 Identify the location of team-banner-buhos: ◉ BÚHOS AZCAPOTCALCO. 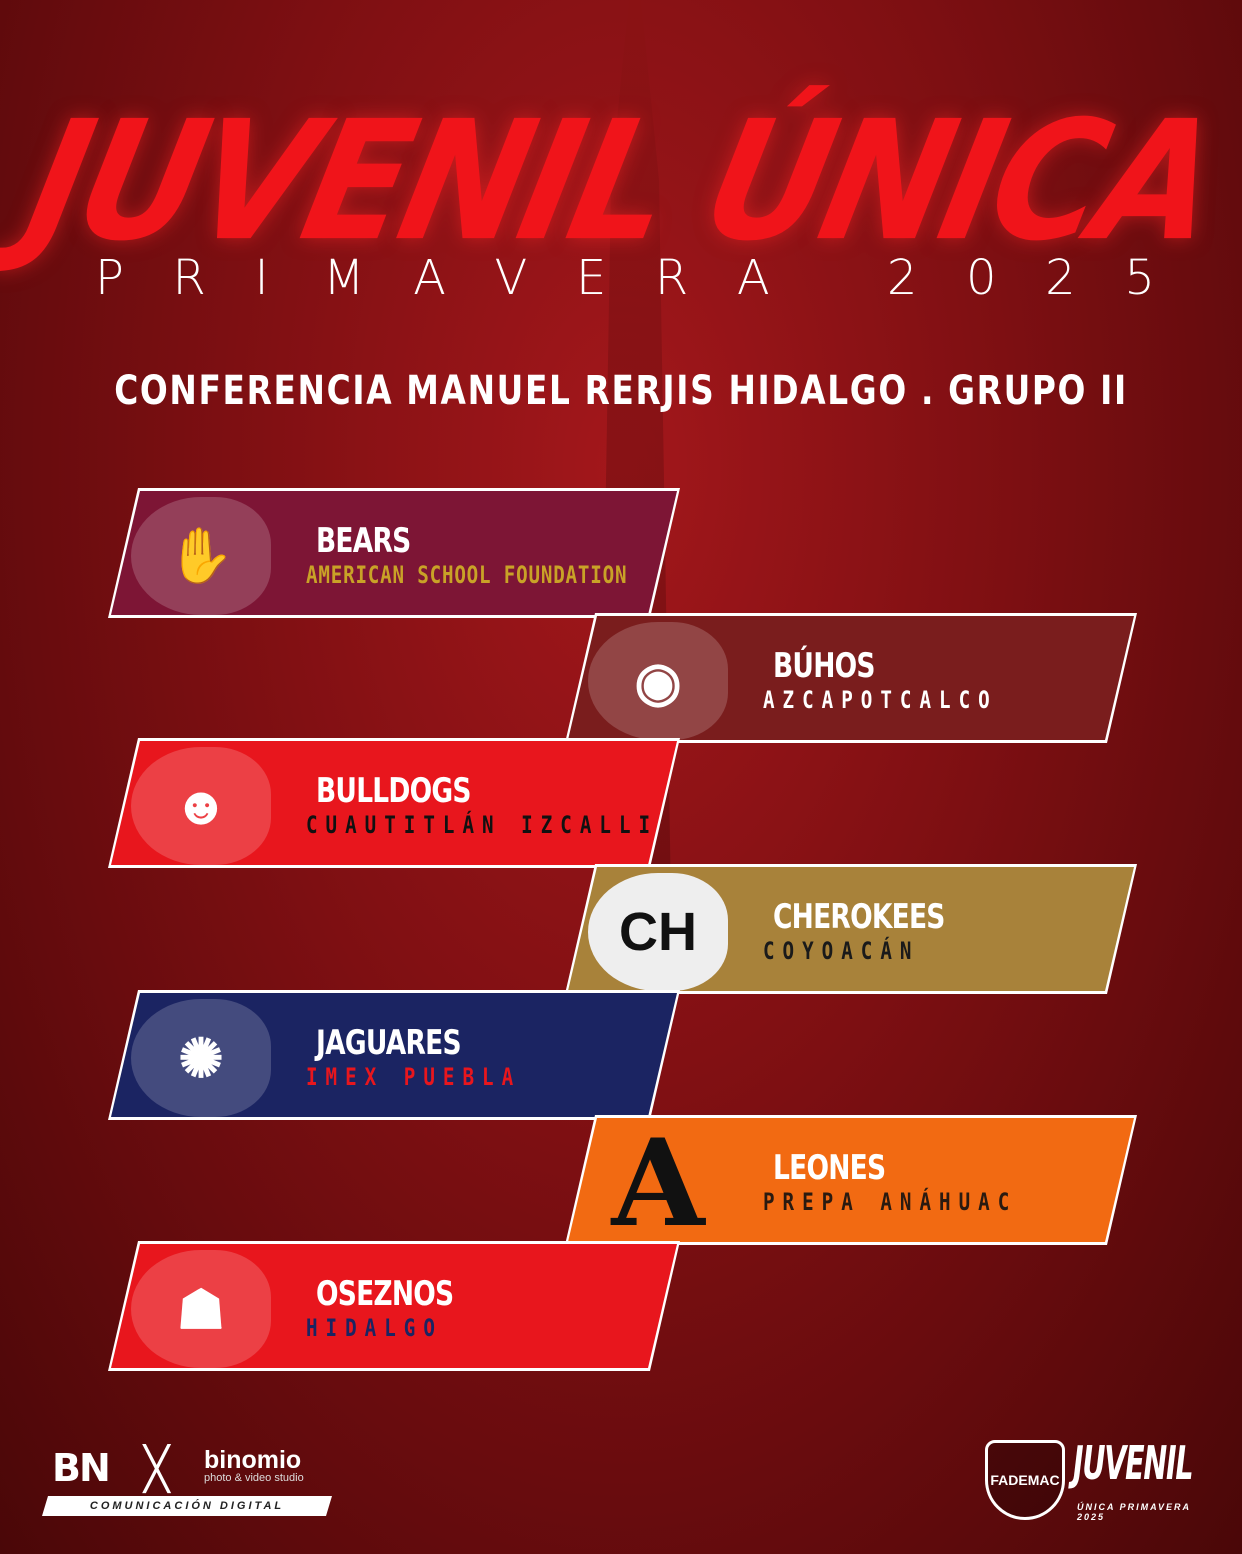
(851, 678).